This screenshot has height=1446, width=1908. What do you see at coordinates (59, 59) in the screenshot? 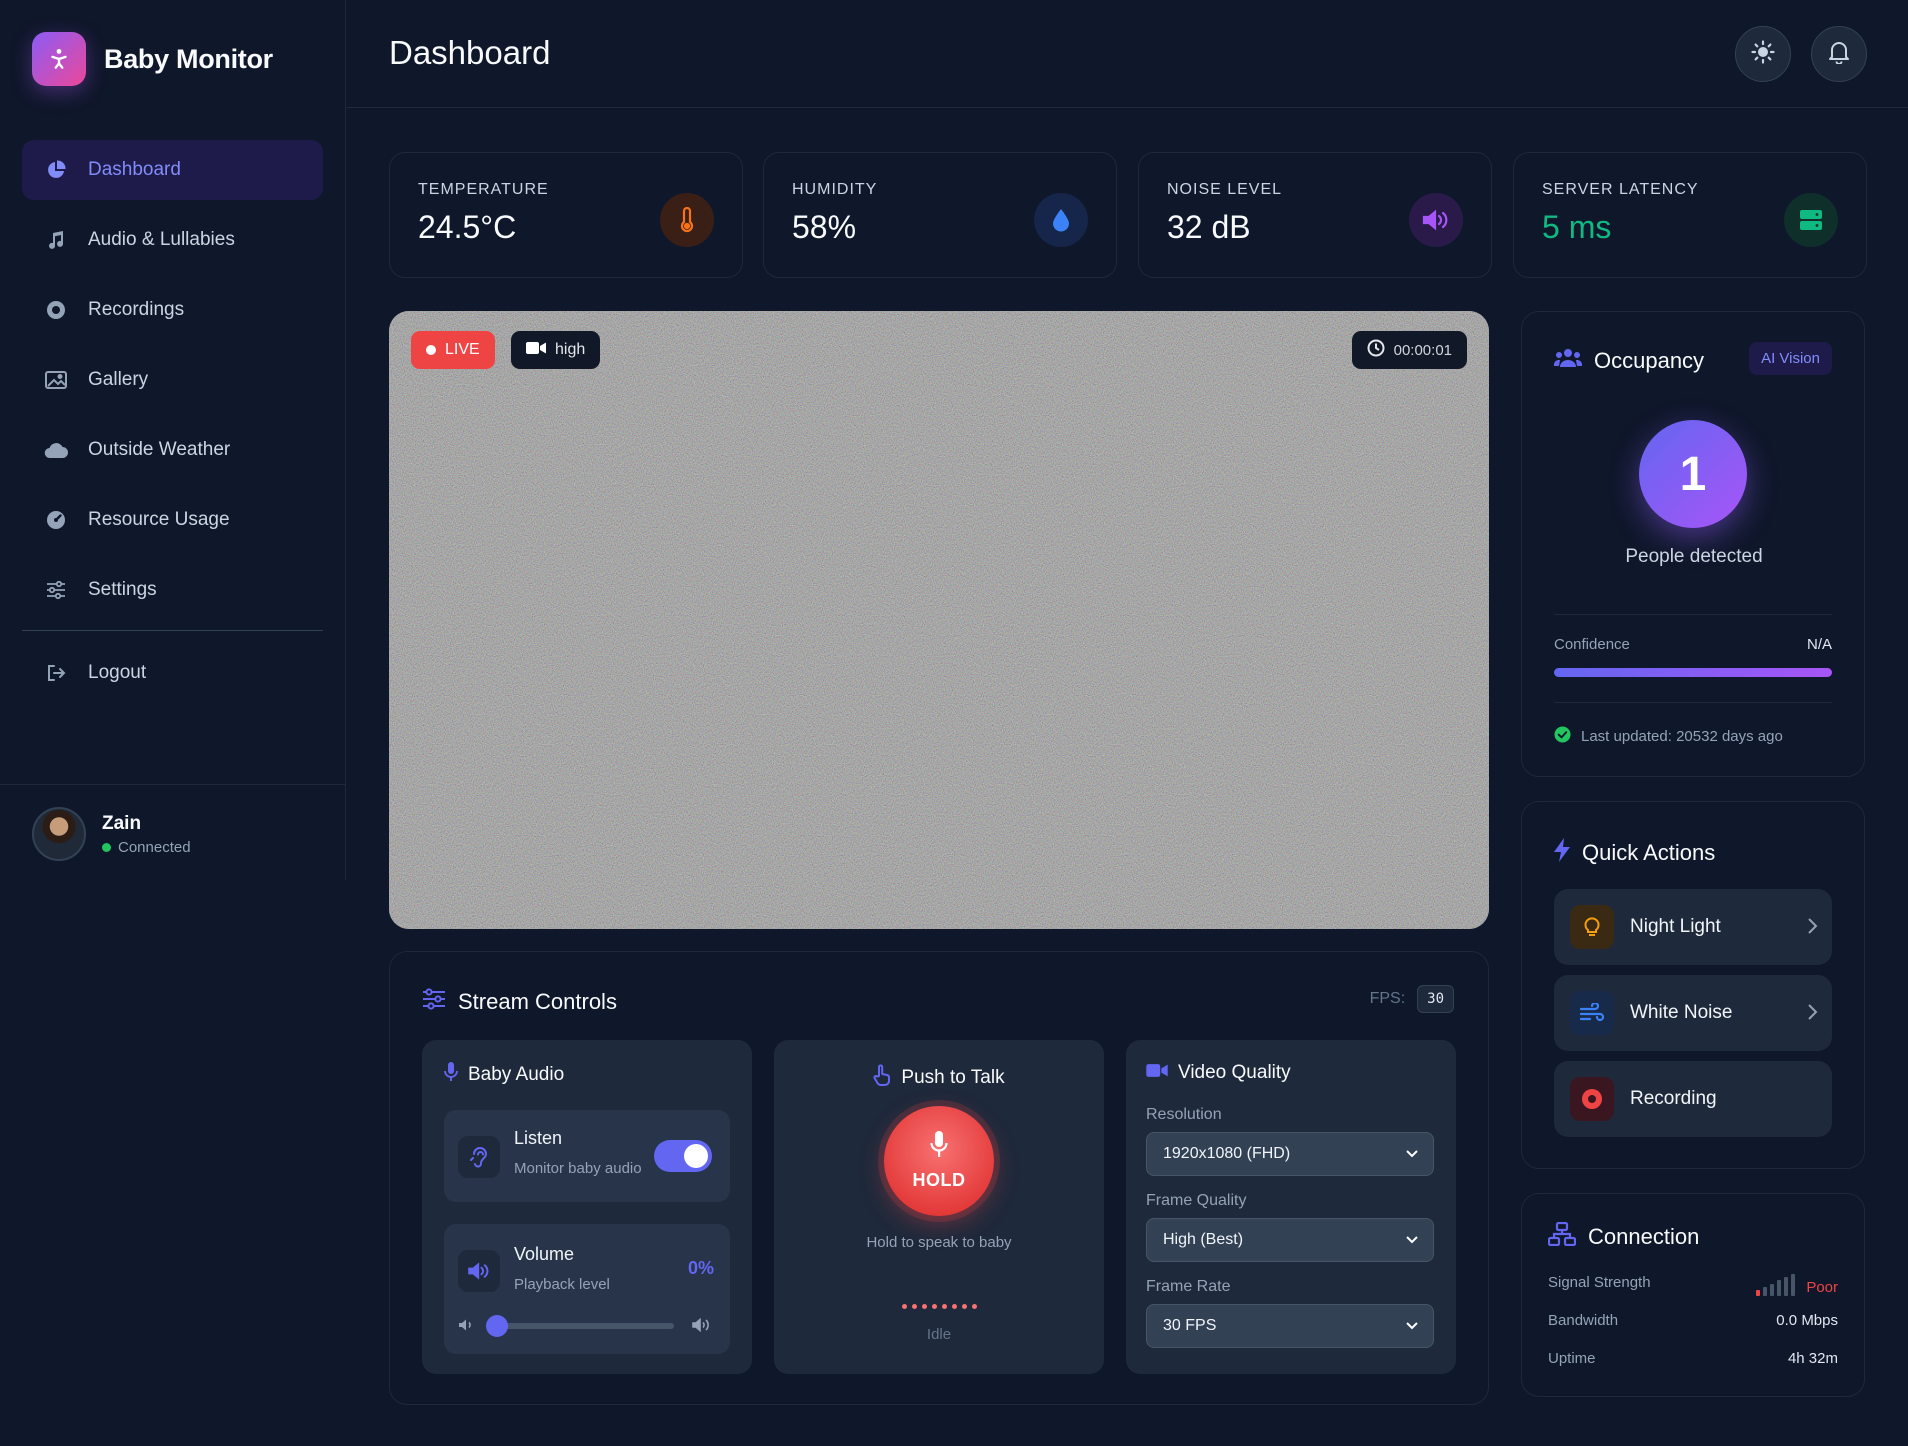
I see `baby-logo-icon` at bounding box center [59, 59].